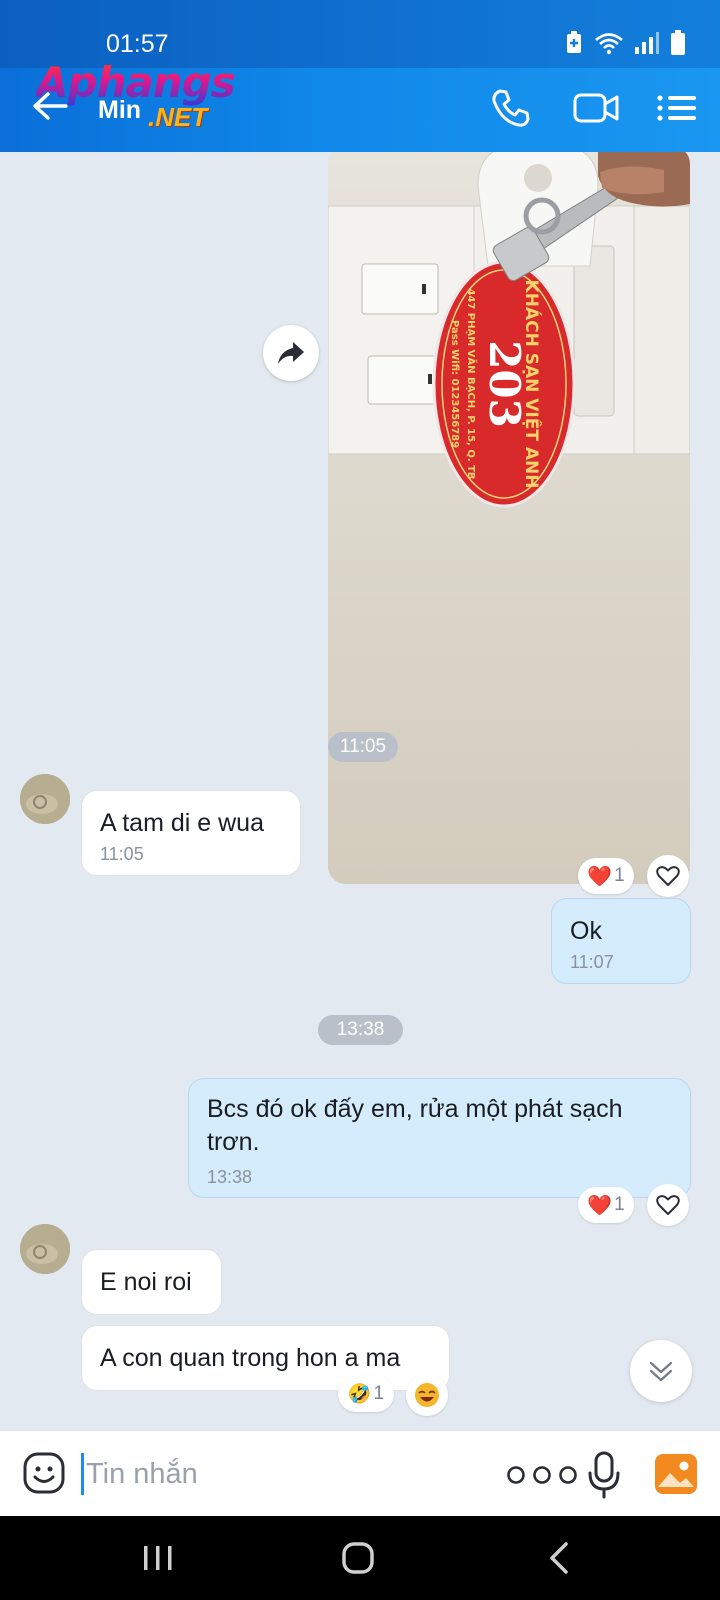 Image resolution: width=720 pixels, height=1600 pixels. I want to click on image-gallery-icon, so click(676, 1474).